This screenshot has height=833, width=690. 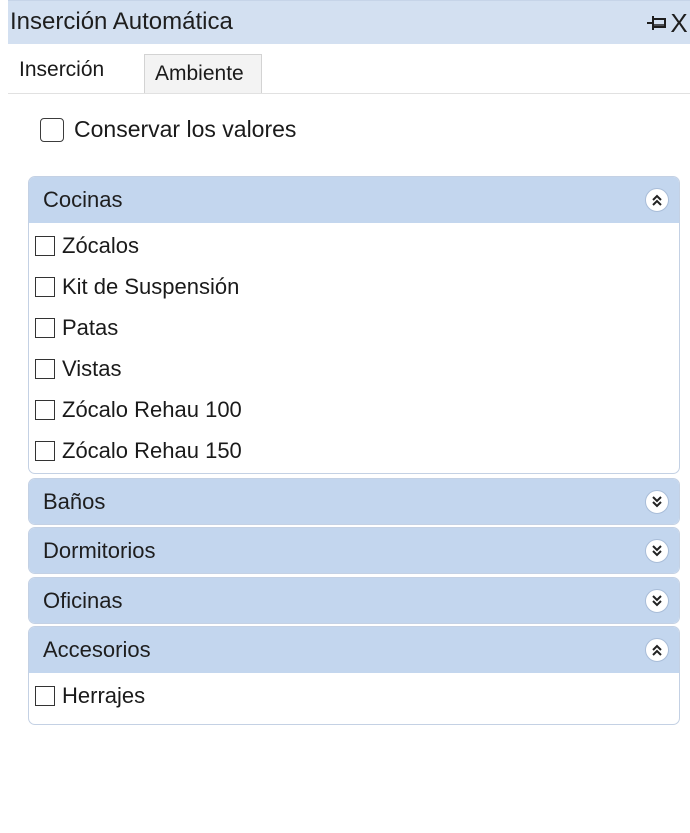 What do you see at coordinates (99, 550) in the screenshot?
I see `group-title: Dormitorios` at bounding box center [99, 550].